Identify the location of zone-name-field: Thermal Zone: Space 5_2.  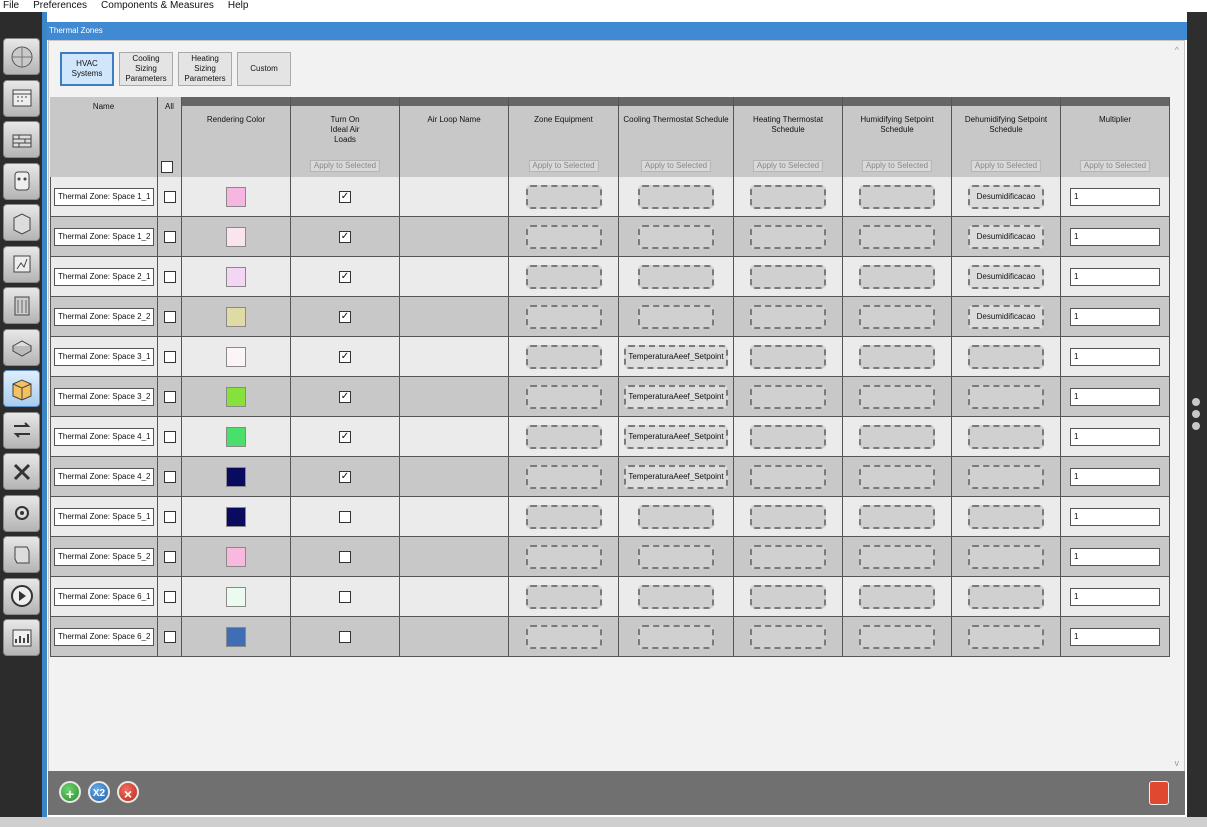
(104, 556).